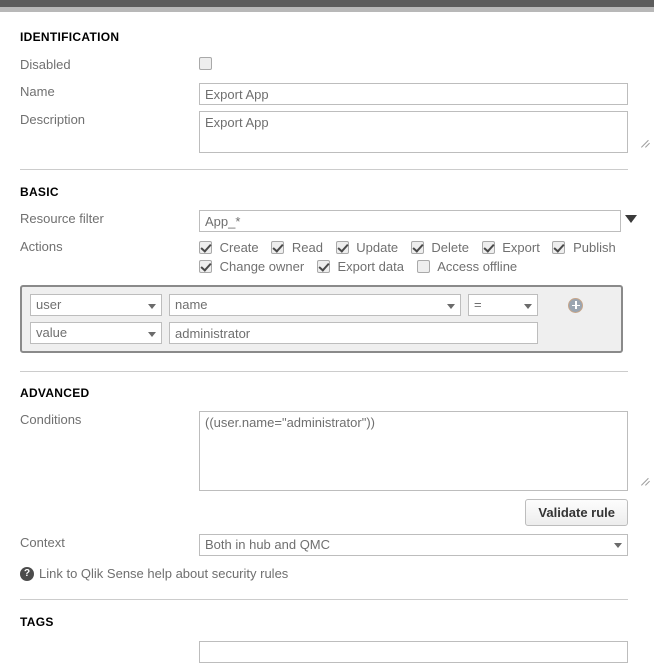 The width and height of the screenshot is (654, 663). Describe the element at coordinates (42, 542) in the screenshot. I see `context-label: Context` at that location.